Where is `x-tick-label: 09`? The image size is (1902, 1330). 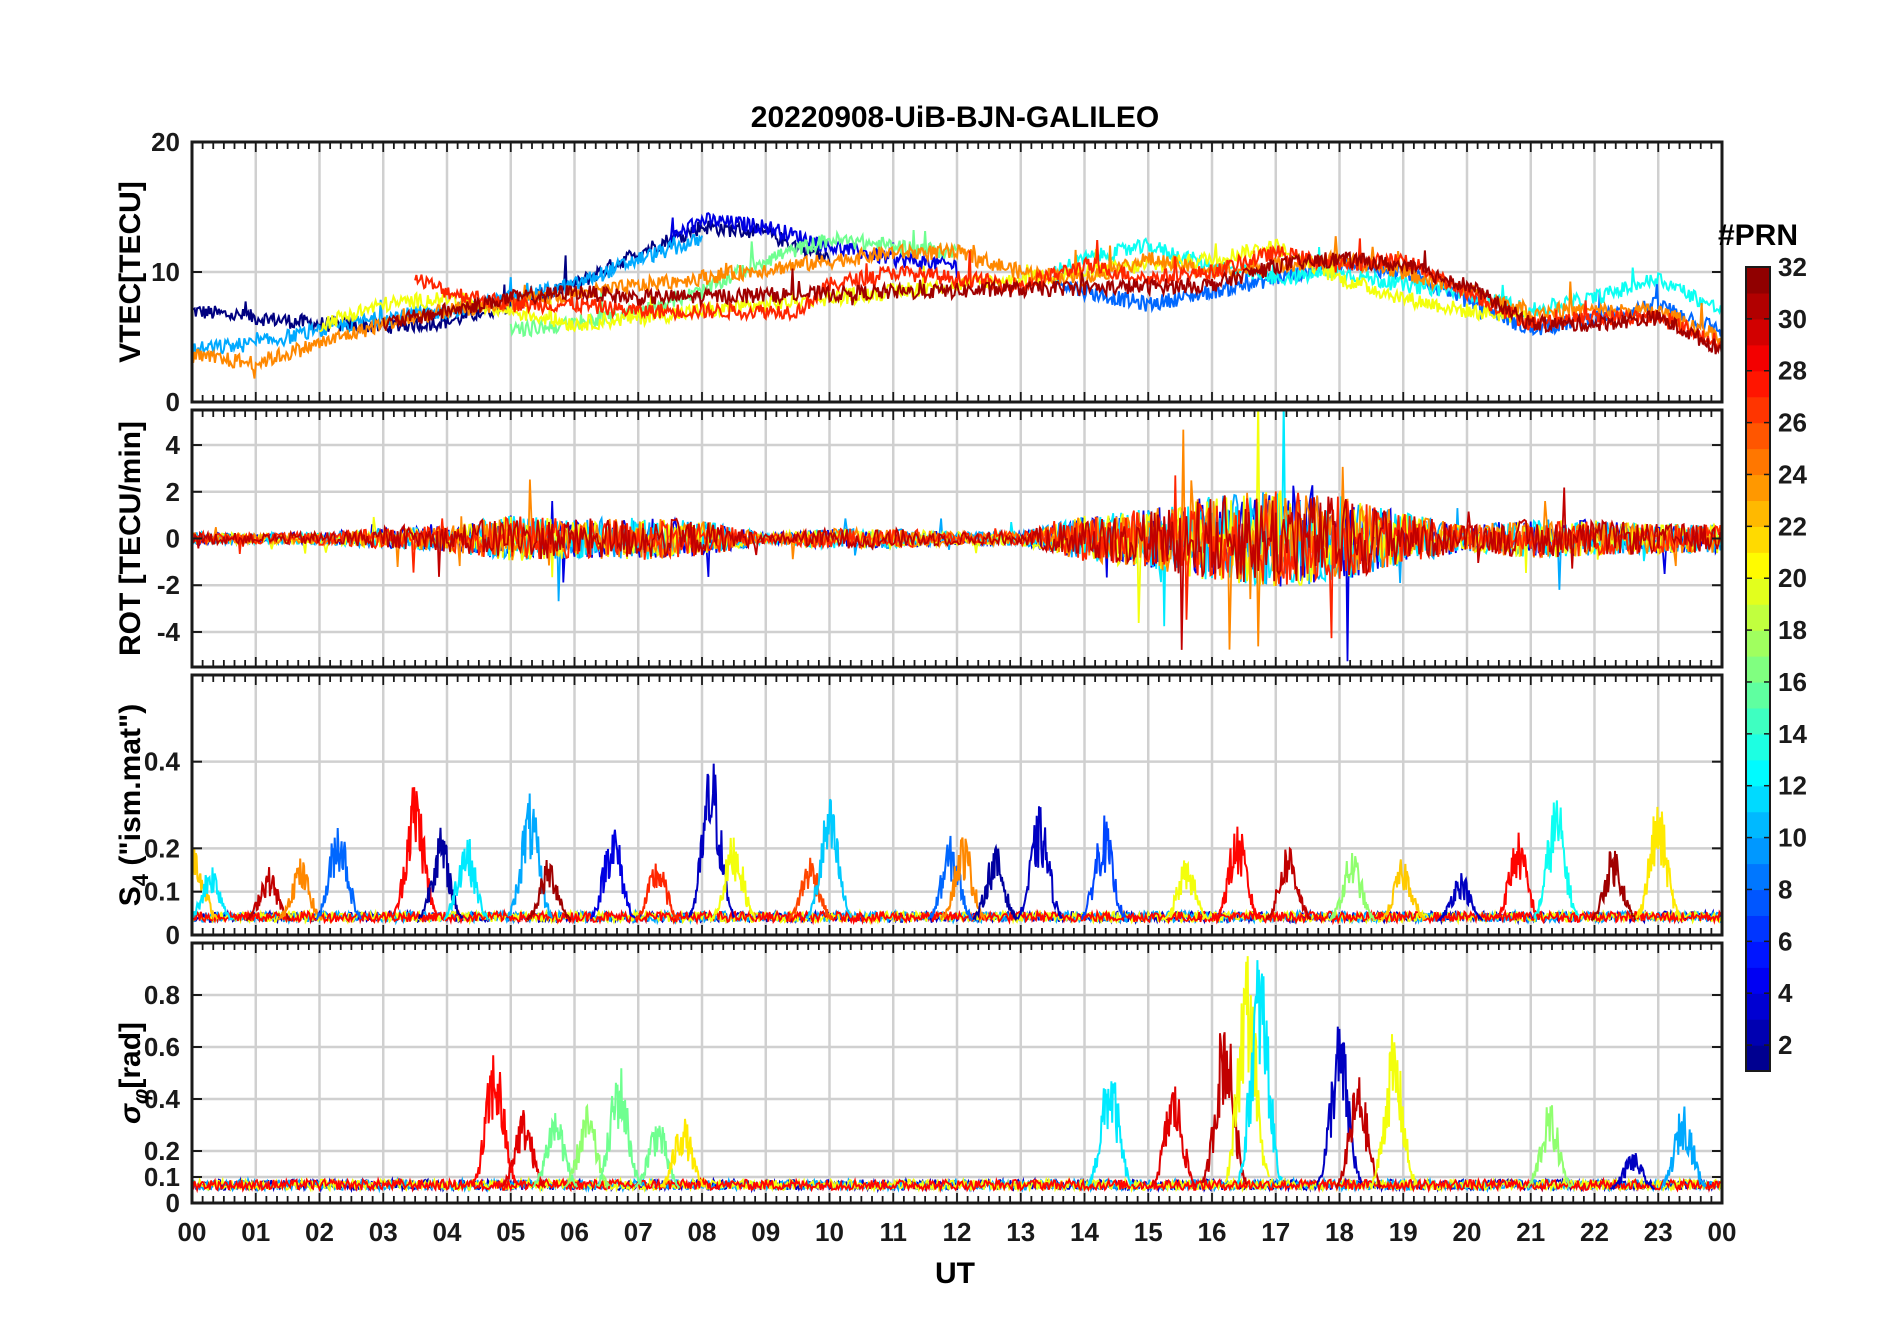 x-tick-label: 09 is located at coordinates (765, 1232).